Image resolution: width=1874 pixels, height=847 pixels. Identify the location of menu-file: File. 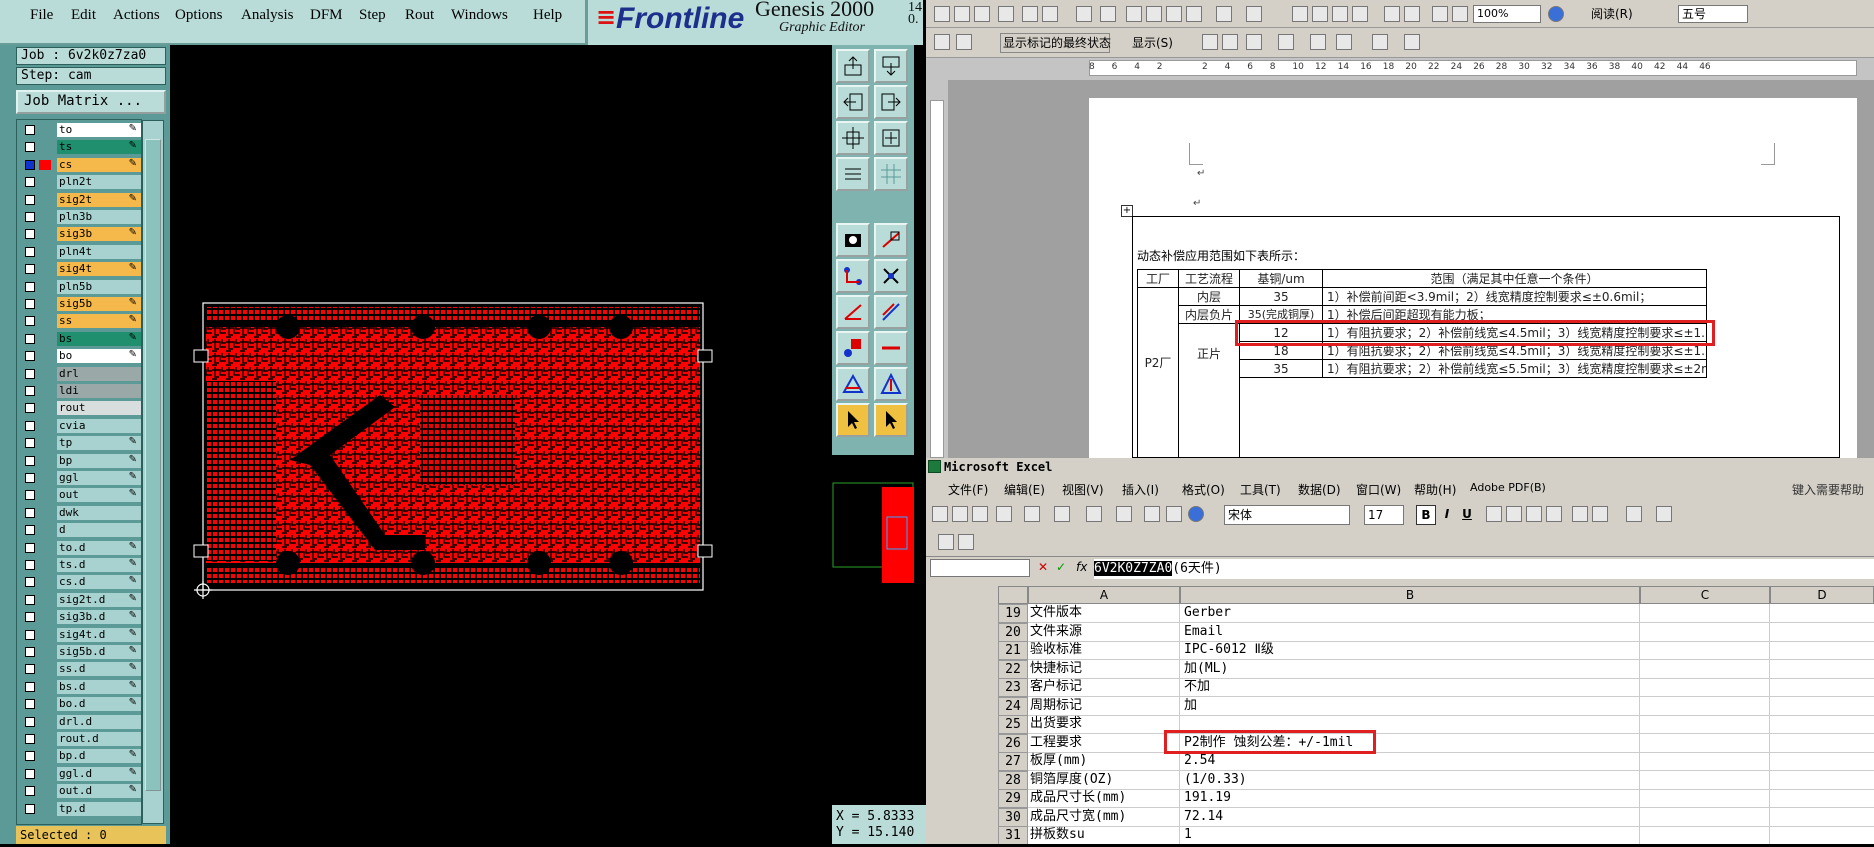
(41, 15).